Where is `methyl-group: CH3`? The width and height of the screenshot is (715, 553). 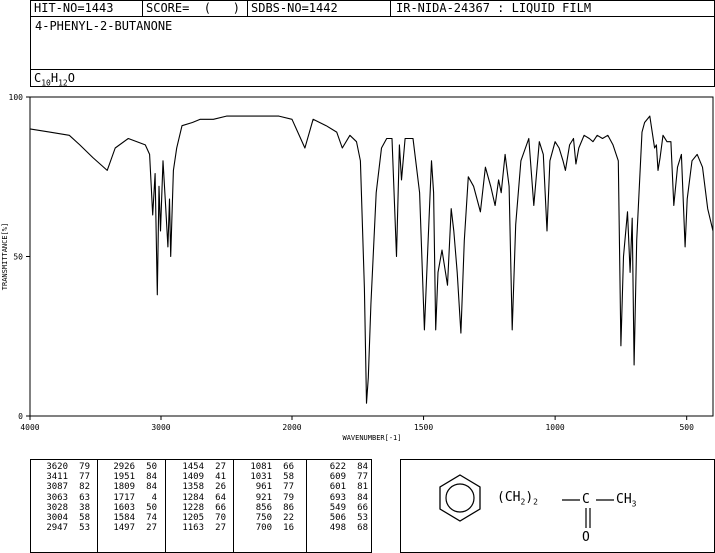
methyl-group: CH3 is located at coordinates (626, 500).